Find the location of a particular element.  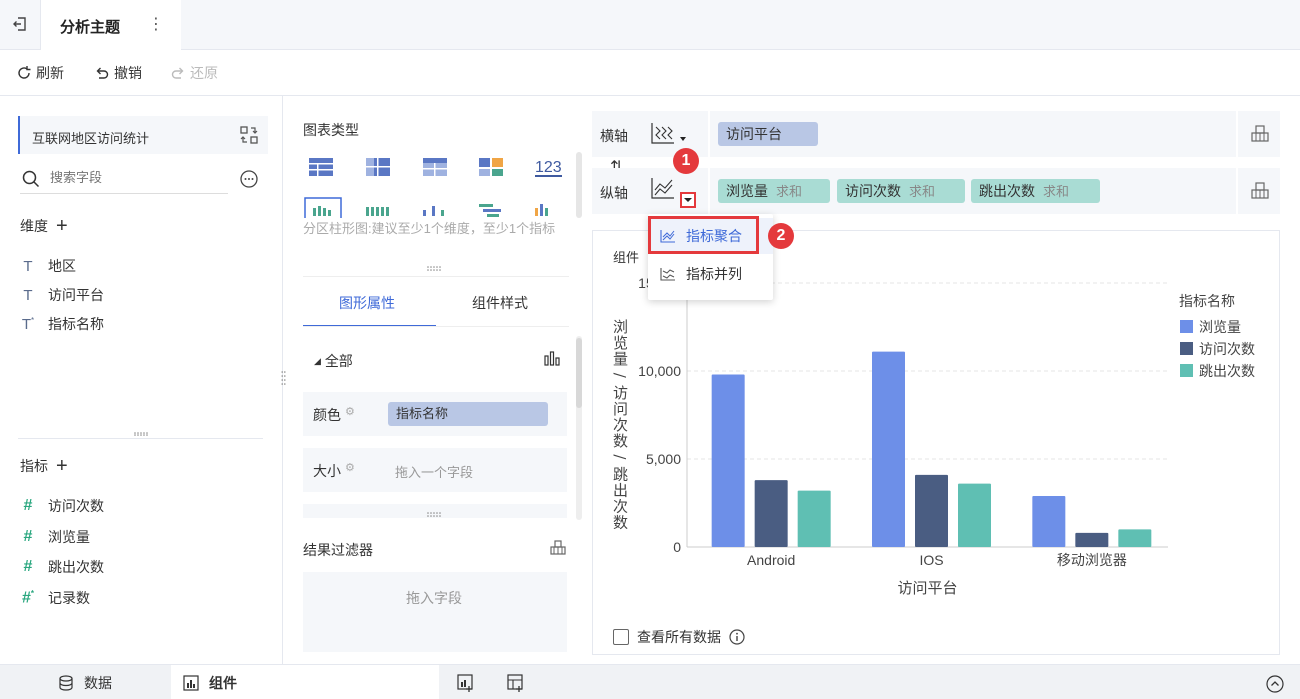

measure-field: # 跳出次数 is located at coordinates (62, 567).